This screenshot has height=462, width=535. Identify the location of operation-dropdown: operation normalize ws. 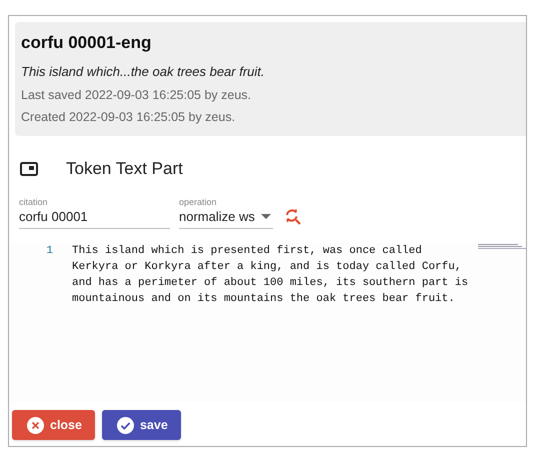
(226, 212).